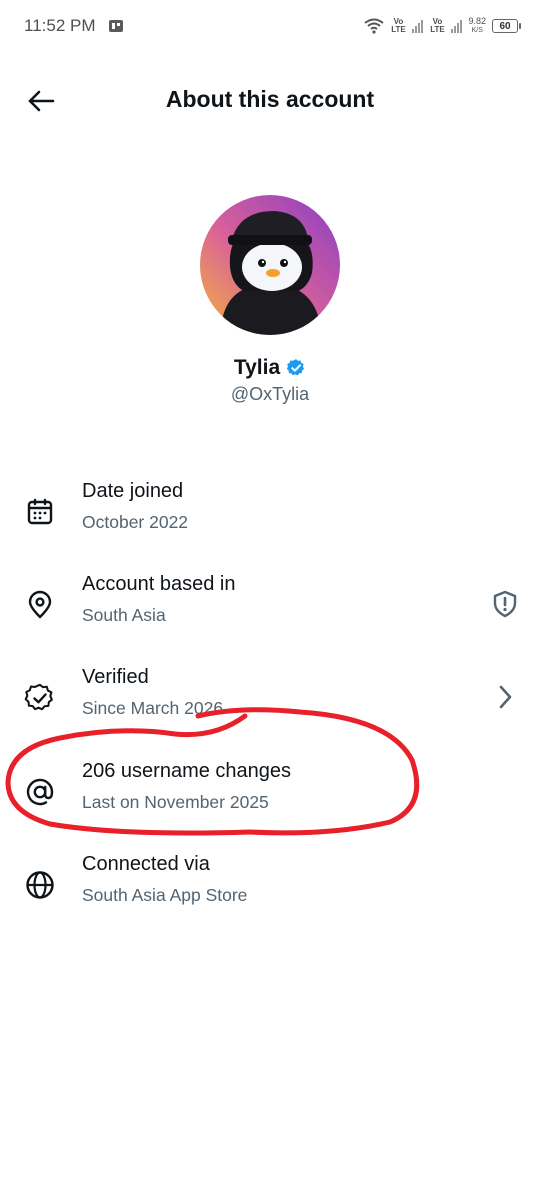 This screenshot has height=1199, width=540. I want to click on avatar-image, so click(270, 265).